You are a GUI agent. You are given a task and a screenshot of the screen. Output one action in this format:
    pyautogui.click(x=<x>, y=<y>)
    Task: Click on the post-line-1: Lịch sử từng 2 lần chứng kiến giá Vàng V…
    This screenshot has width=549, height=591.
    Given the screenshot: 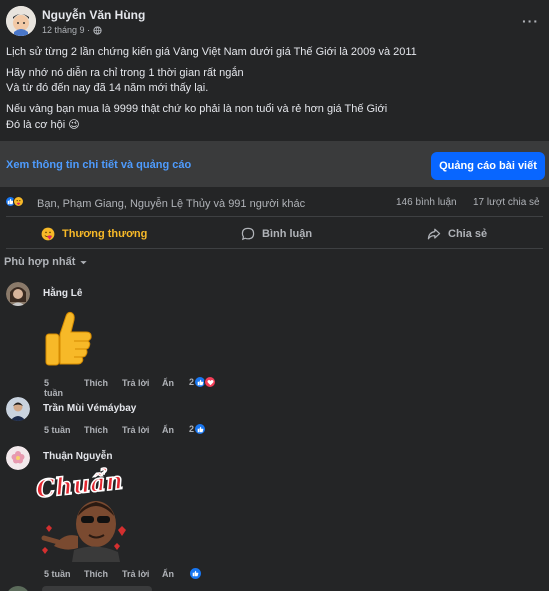 What is the action you would take?
    pyautogui.click(x=211, y=52)
    